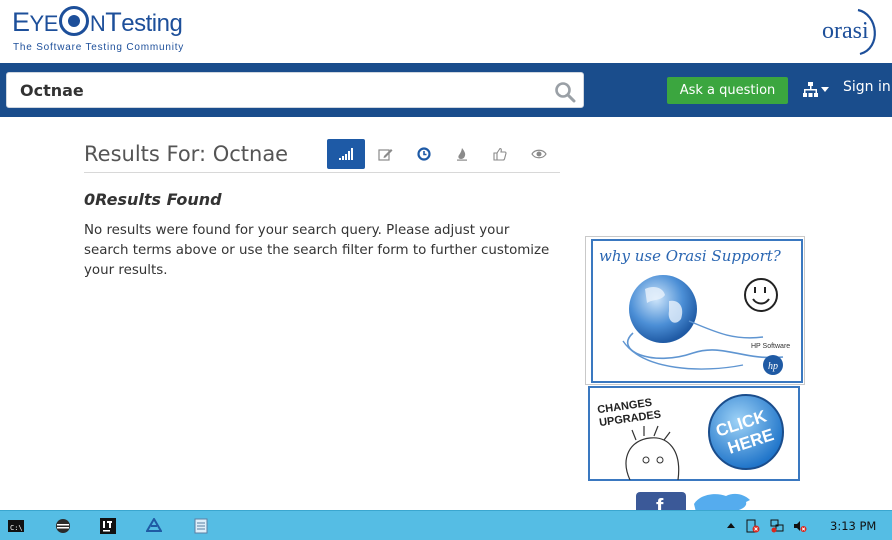 The height and width of the screenshot is (540, 892). I want to click on svg-text: C:\, so click(16, 528).